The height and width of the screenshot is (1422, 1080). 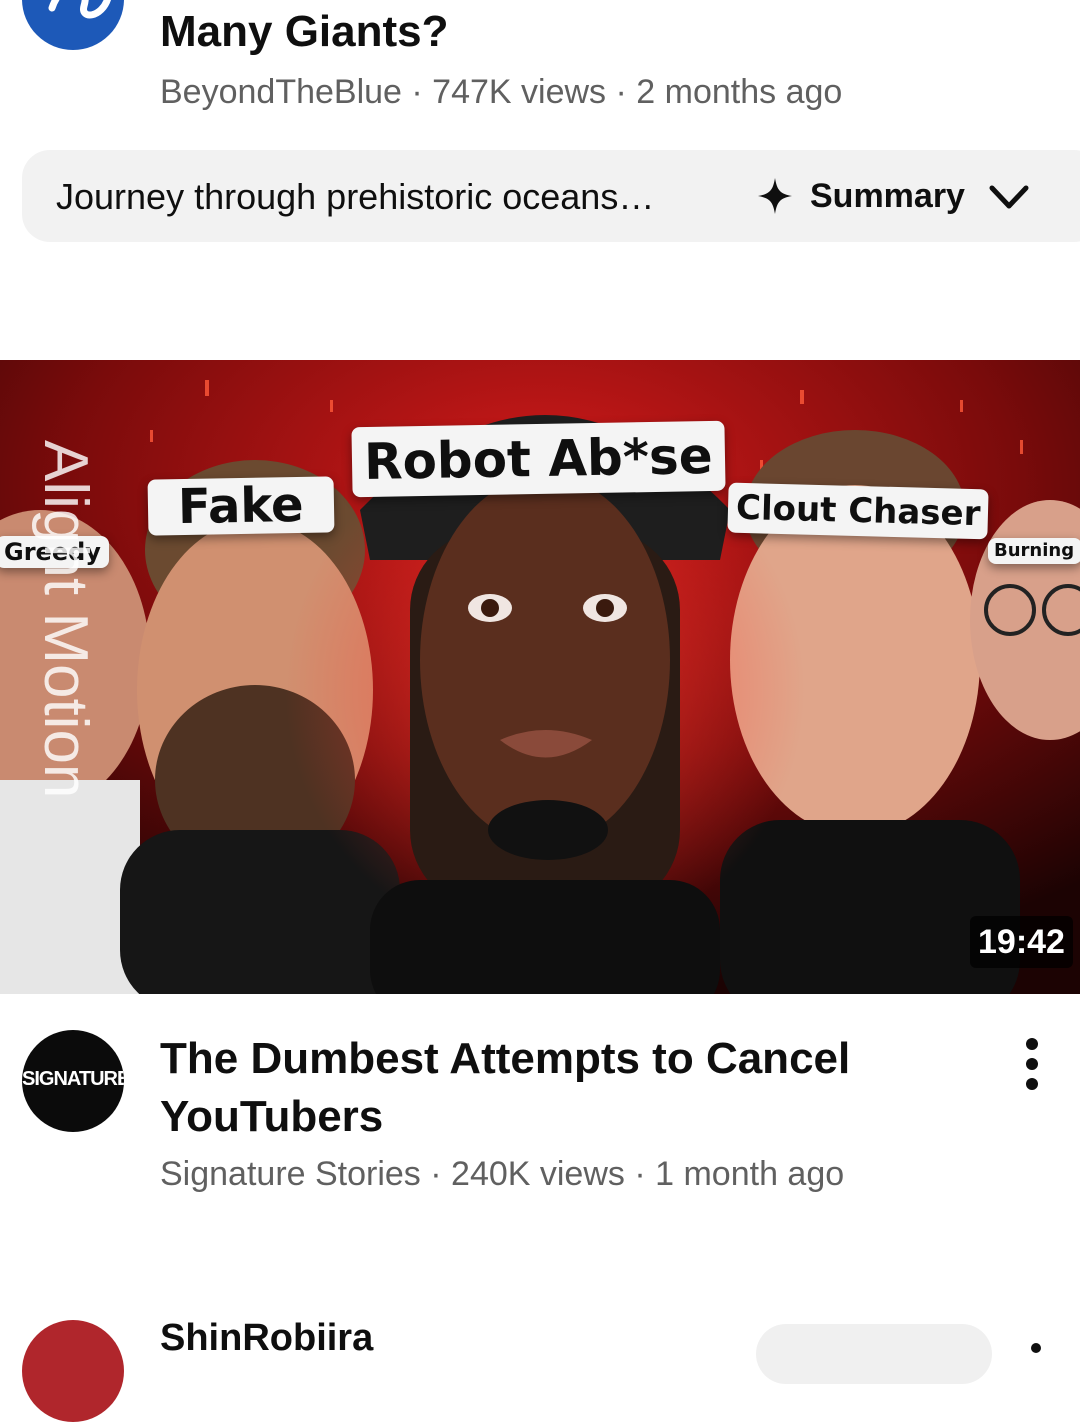 I want to click on subscribe-button, so click(x=874, y=1354).